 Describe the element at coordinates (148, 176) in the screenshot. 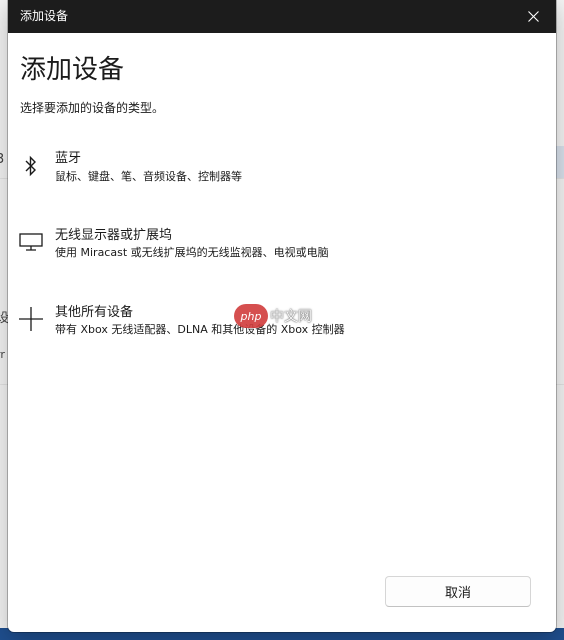

I see `option-description: 鼠标、键盘、笔、音频设备、控制器等` at that location.